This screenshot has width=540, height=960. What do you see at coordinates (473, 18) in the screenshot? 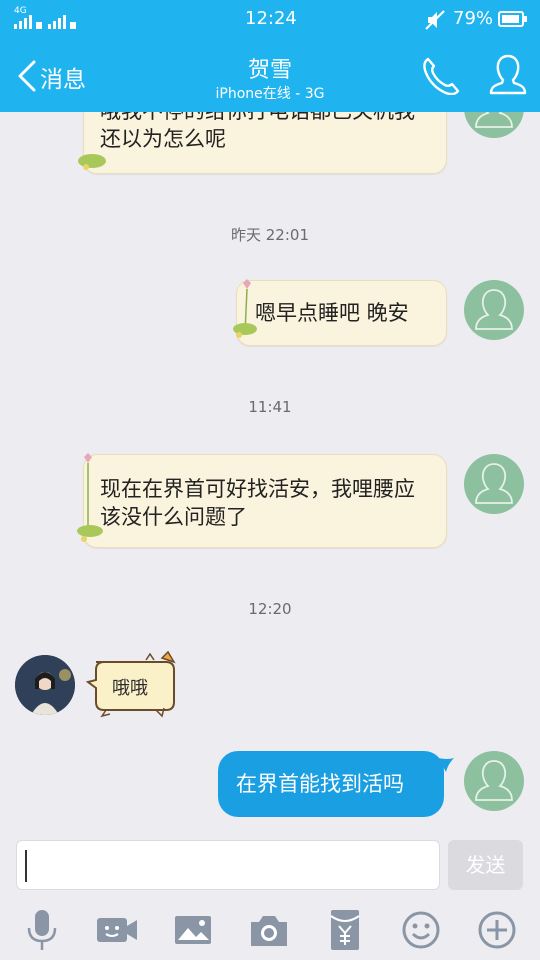
I see `battery-percent: 79%` at bounding box center [473, 18].